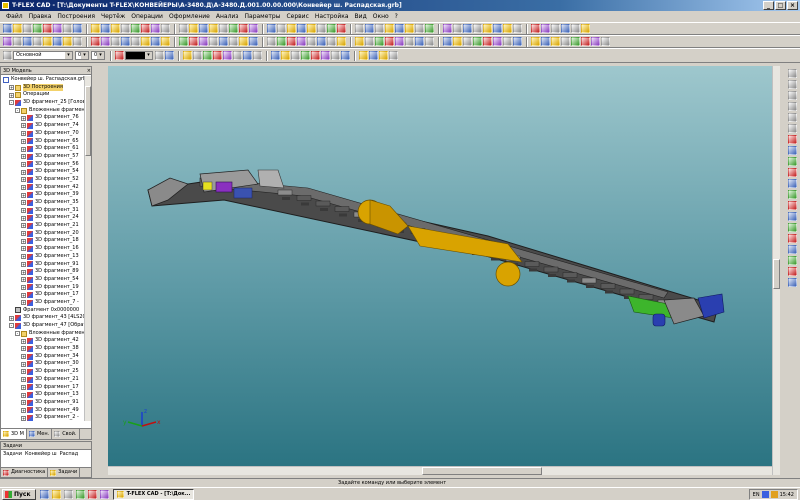 This screenshot has width=800, height=500. Describe the element at coordinates (383, 55) in the screenshot. I see `array-icon` at that location.